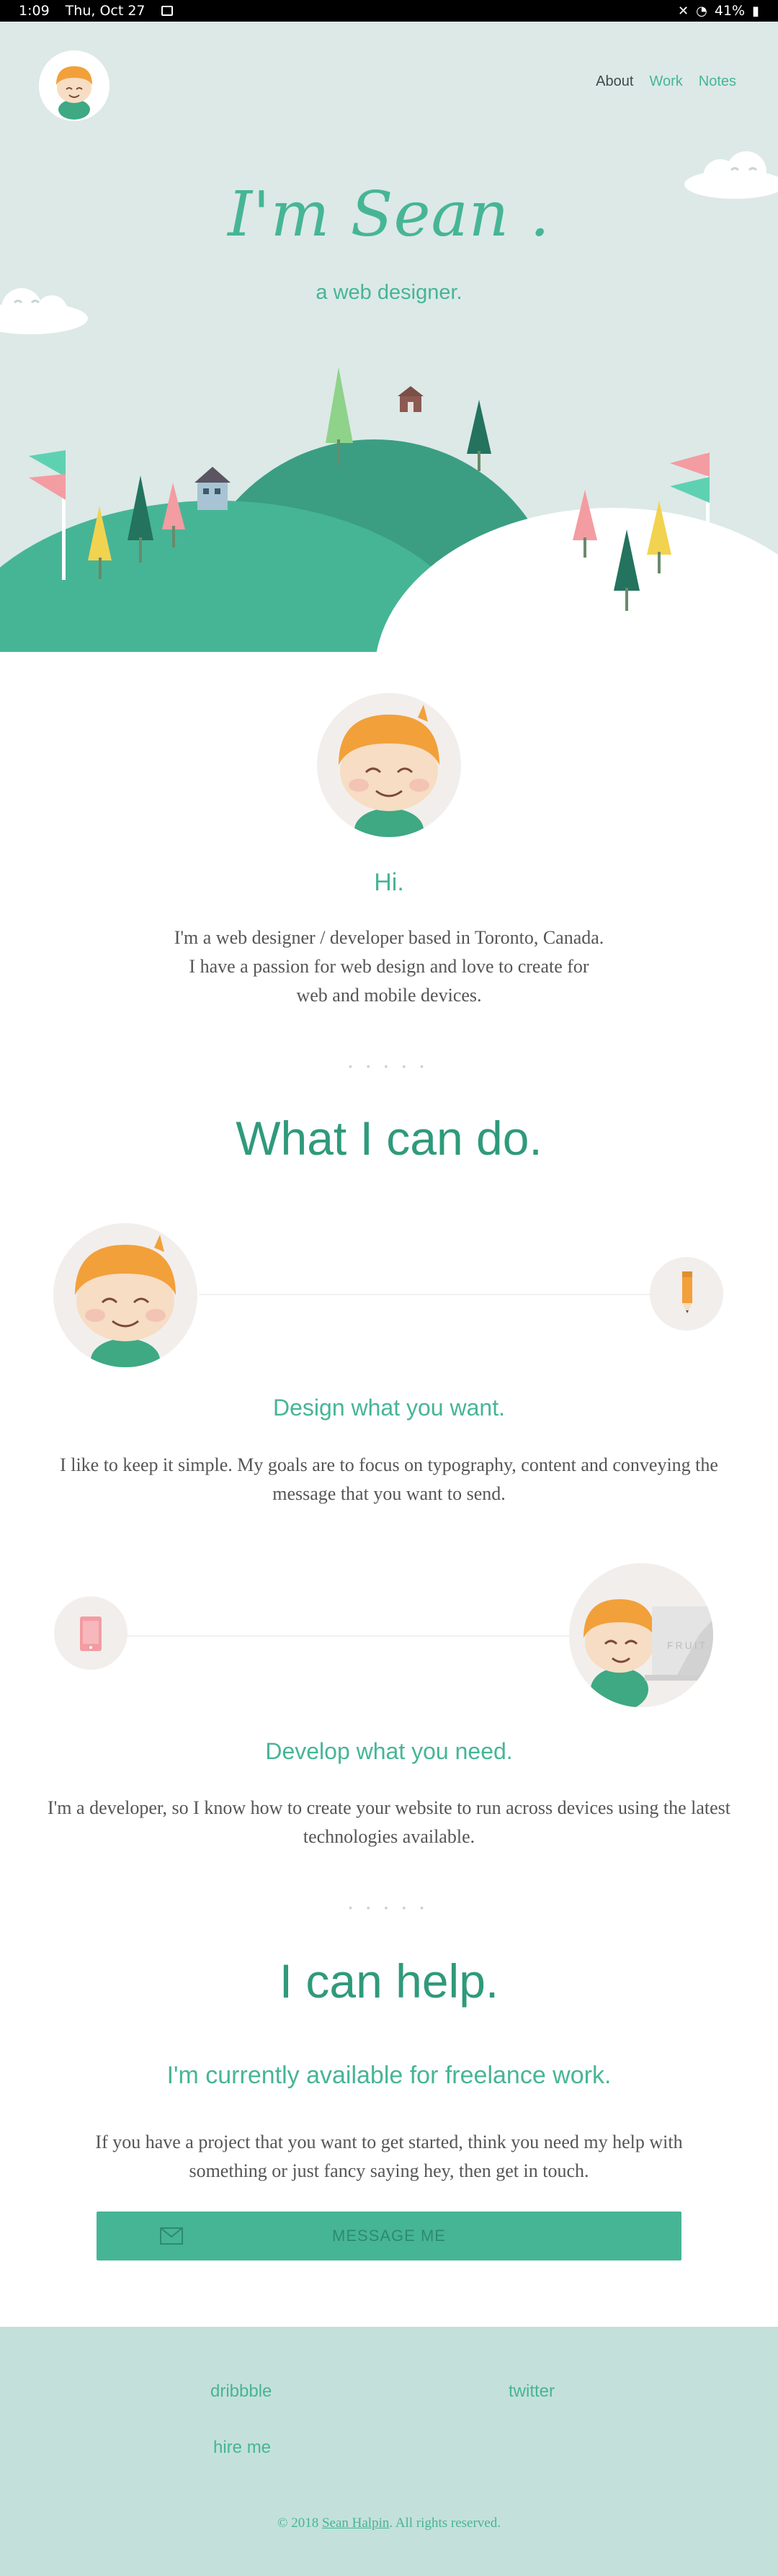  I want to click on footer-link-twitter: twitter, so click(532, 2392).